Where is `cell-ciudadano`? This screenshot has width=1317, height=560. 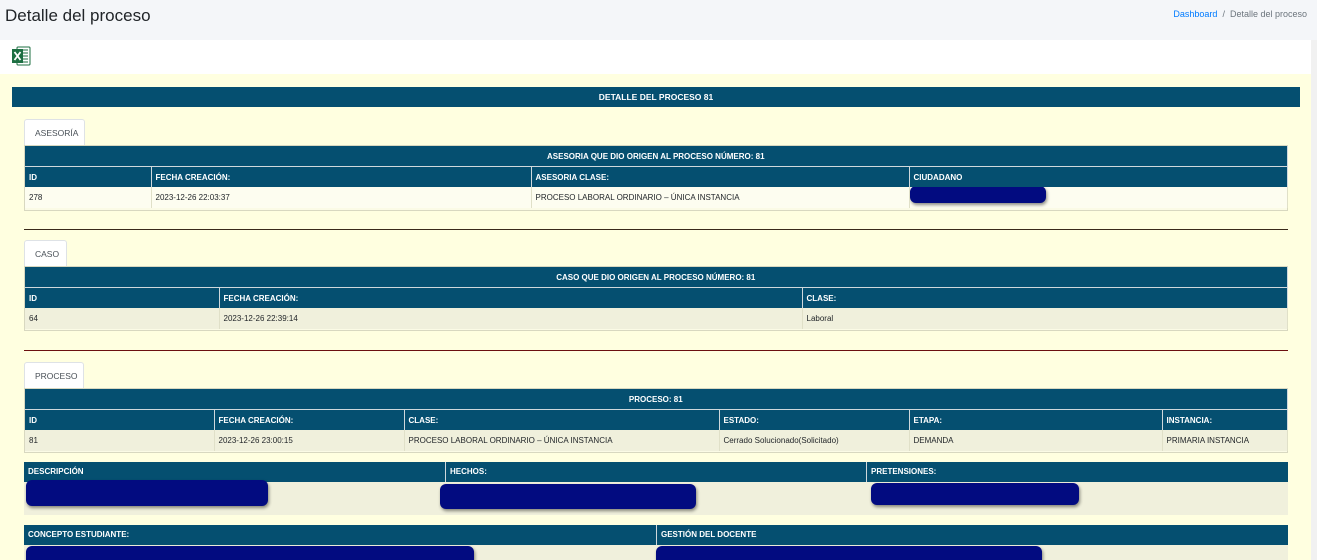
cell-ciudadano is located at coordinates (1098, 197).